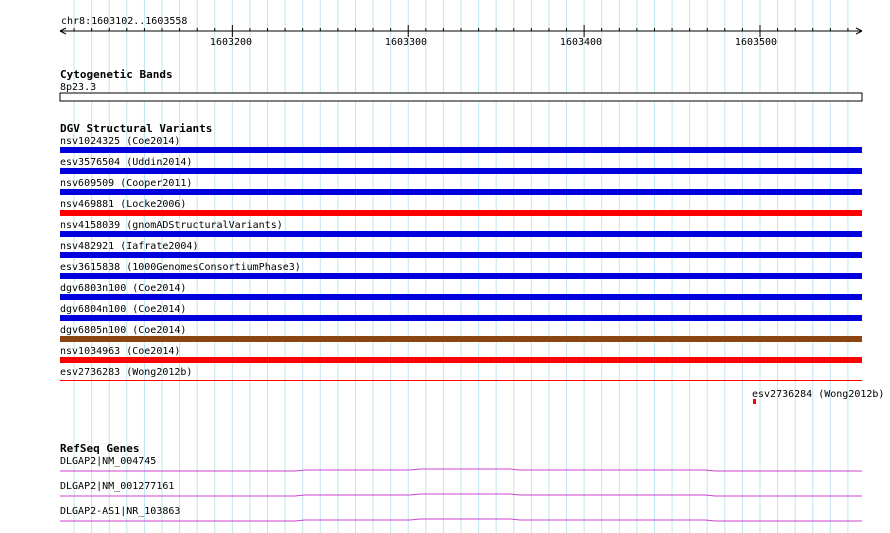 Image resolution: width=890 pixels, height=533 pixels. Describe the element at coordinates (126, 372) in the screenshot. I see `dgv-variant-label: esv2736283 (Wong2012b)` at that location.